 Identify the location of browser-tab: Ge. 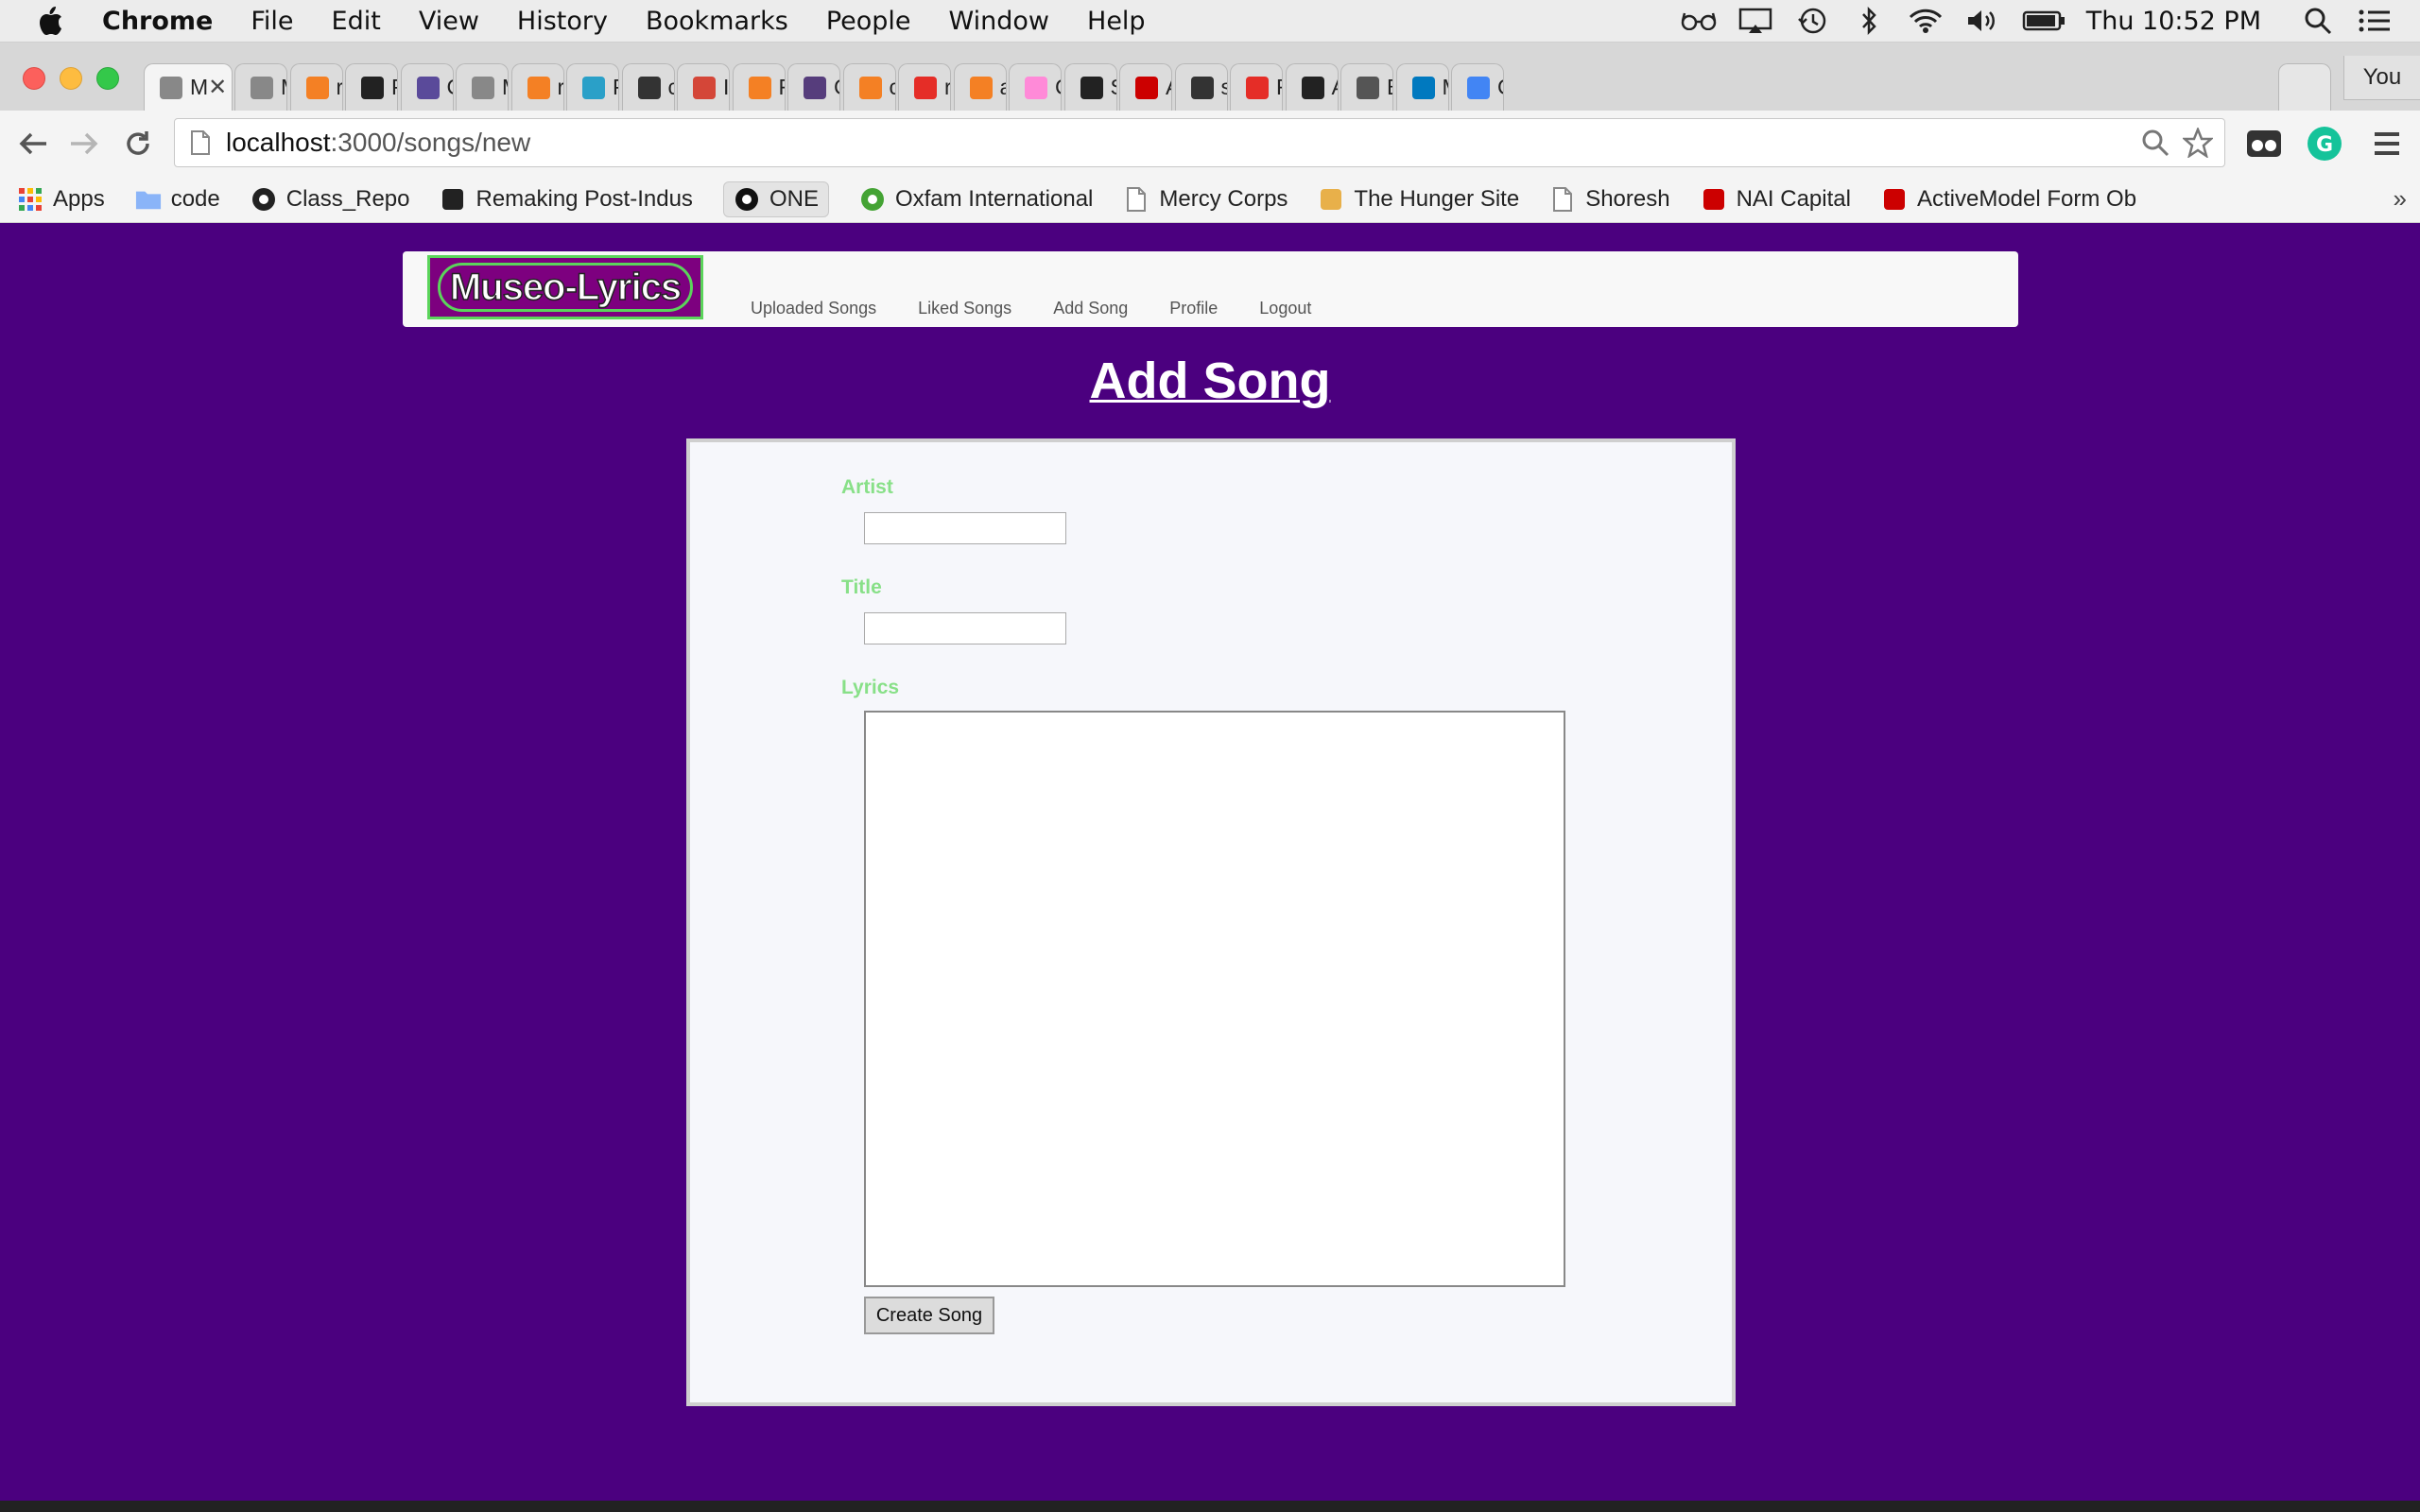
(427, 87).